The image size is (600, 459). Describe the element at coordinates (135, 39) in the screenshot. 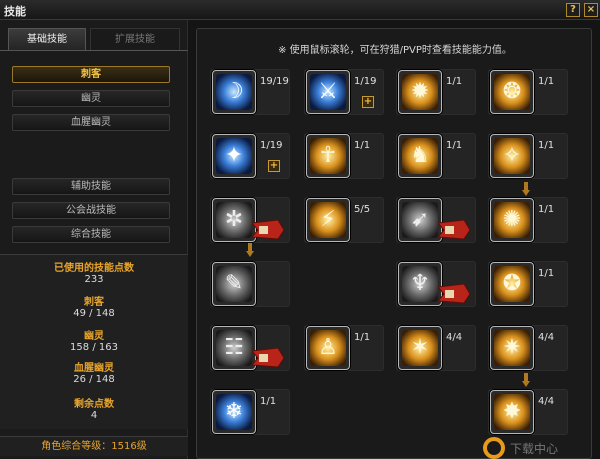

I see `tab-extended-skills: 扩展技能` at that location.